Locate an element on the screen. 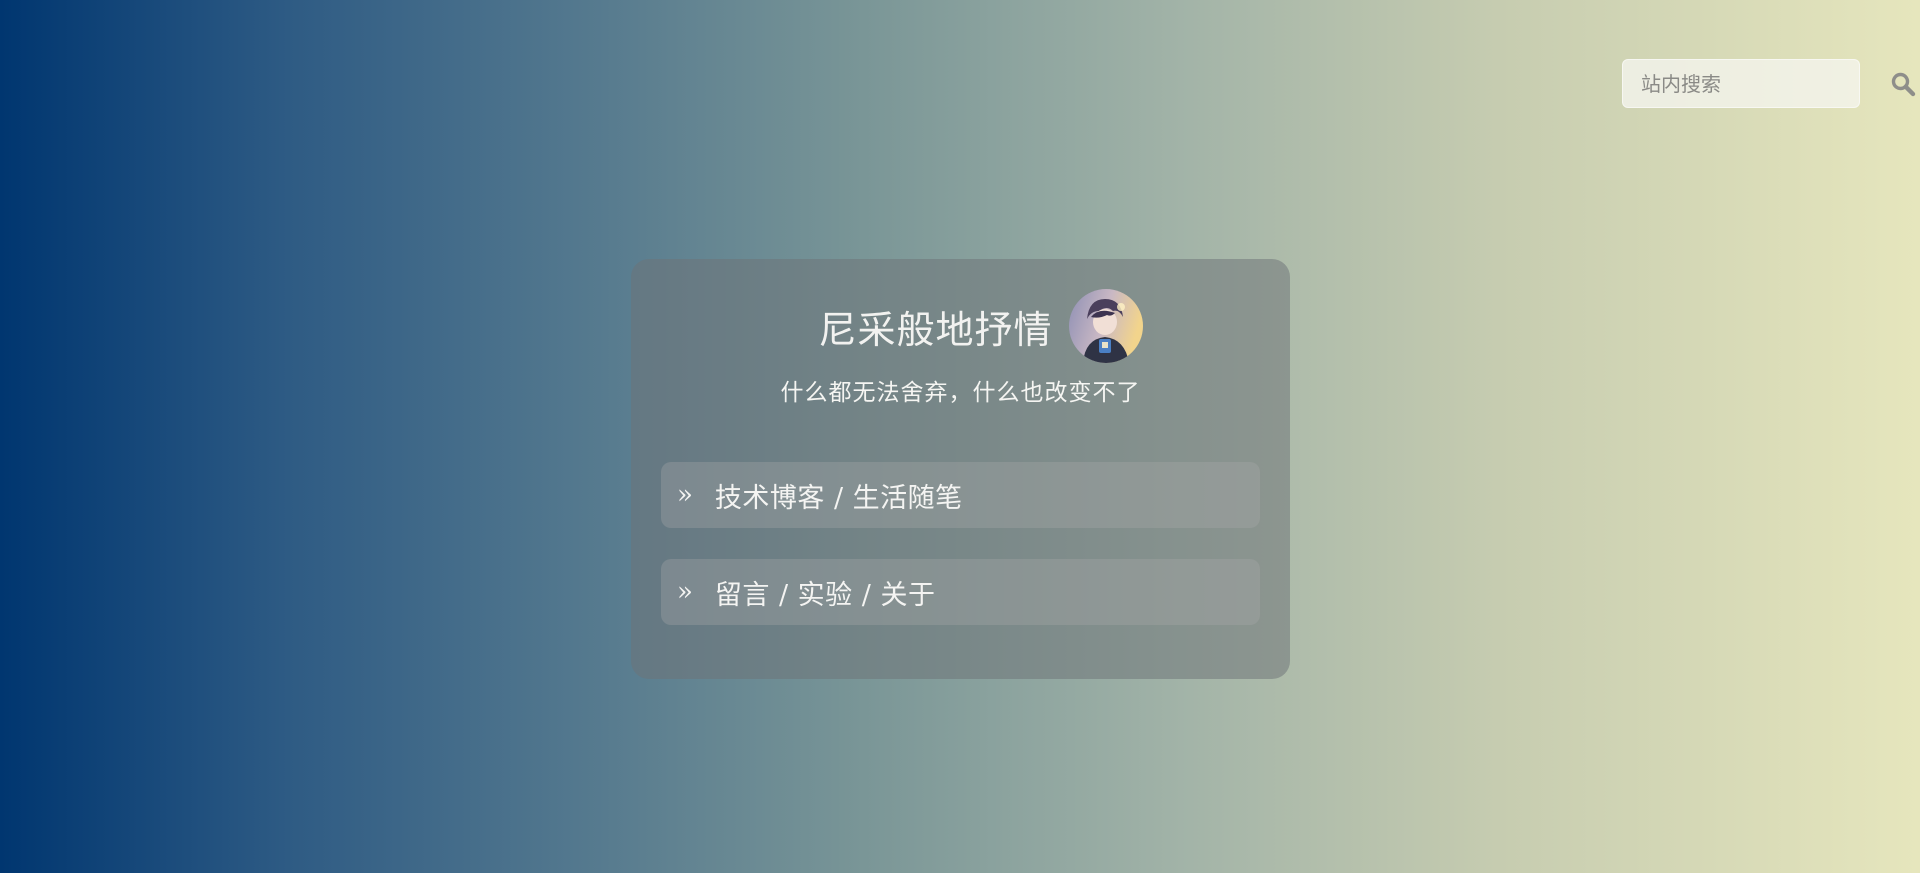  search-icon is located at coordinates (1903, 84).